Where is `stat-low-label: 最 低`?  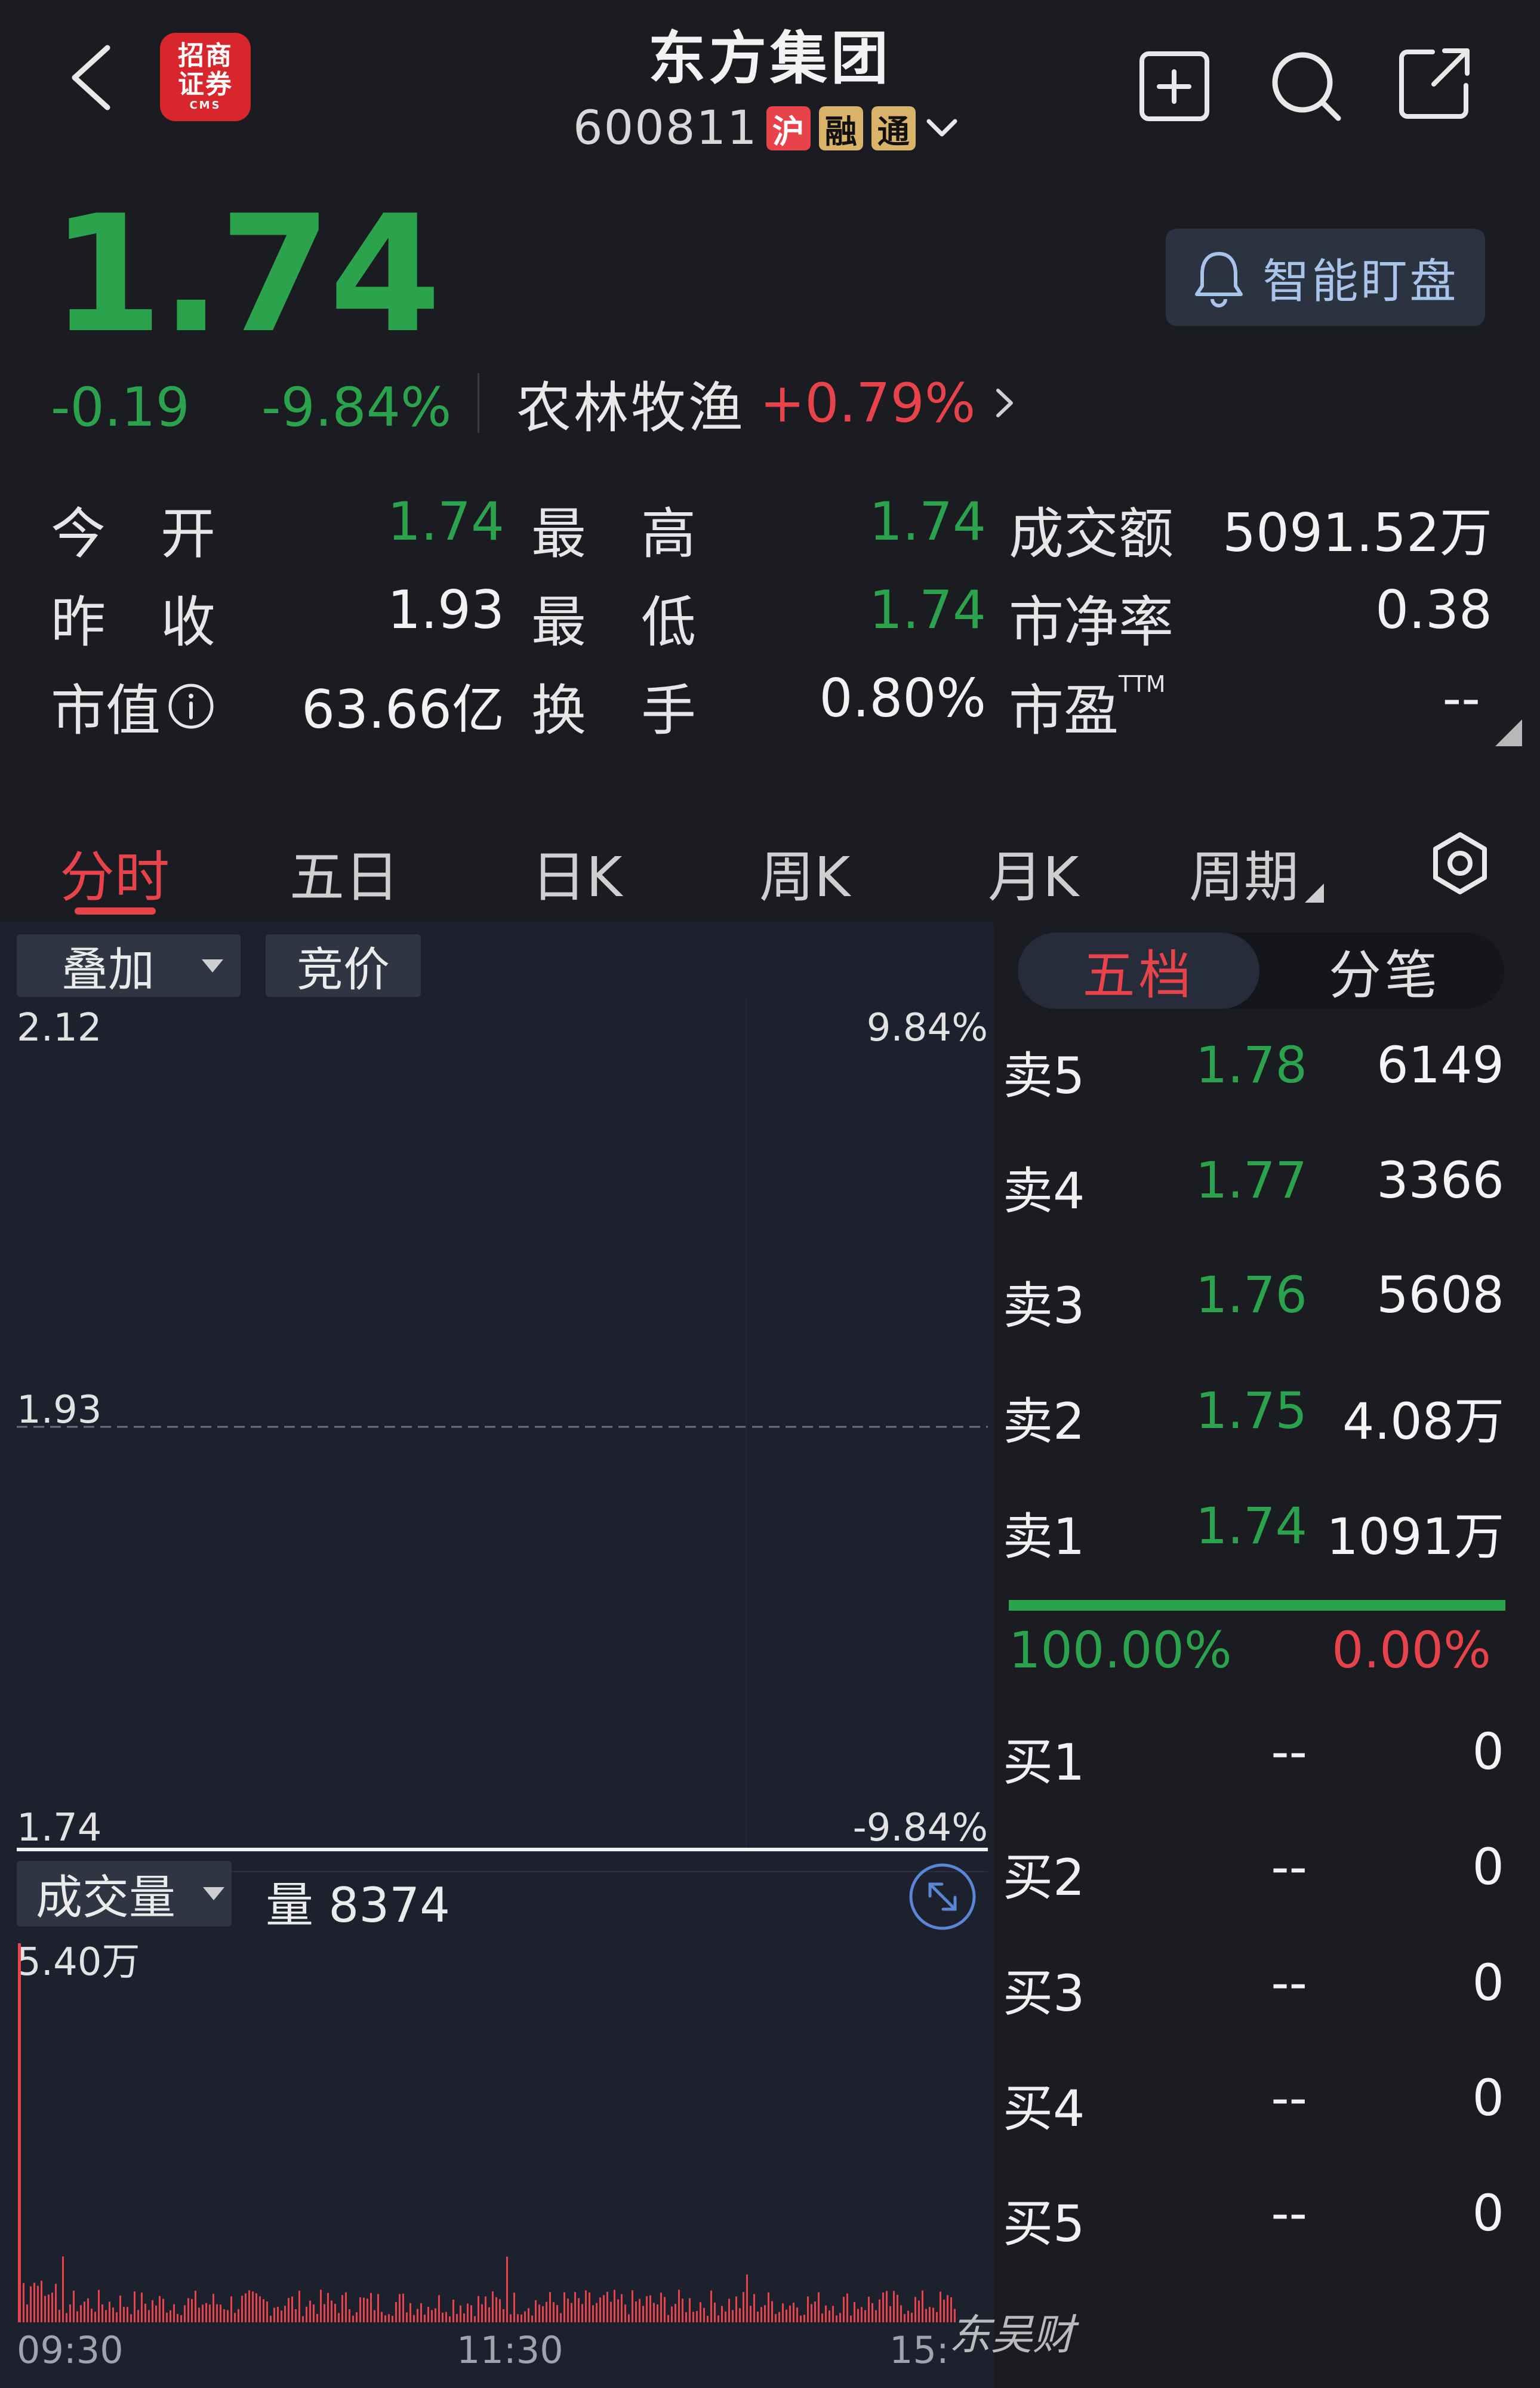 stat-low-label: 最 低 is located at coordinates (614, 622).